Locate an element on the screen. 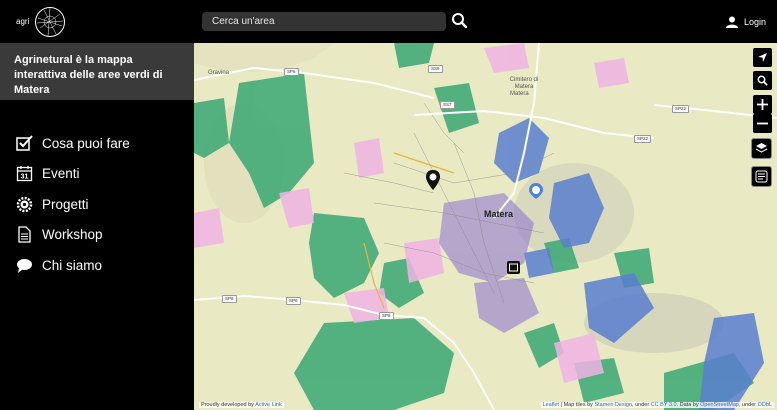 The height and width of the screenshot is (410, 777). user-icon is located at coordinates (732, 22).